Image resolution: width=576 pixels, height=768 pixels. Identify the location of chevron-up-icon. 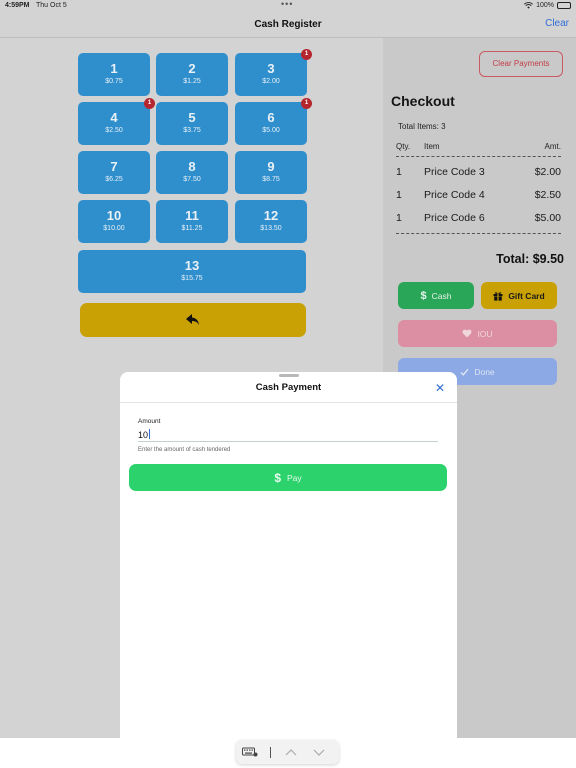
(291, 752).